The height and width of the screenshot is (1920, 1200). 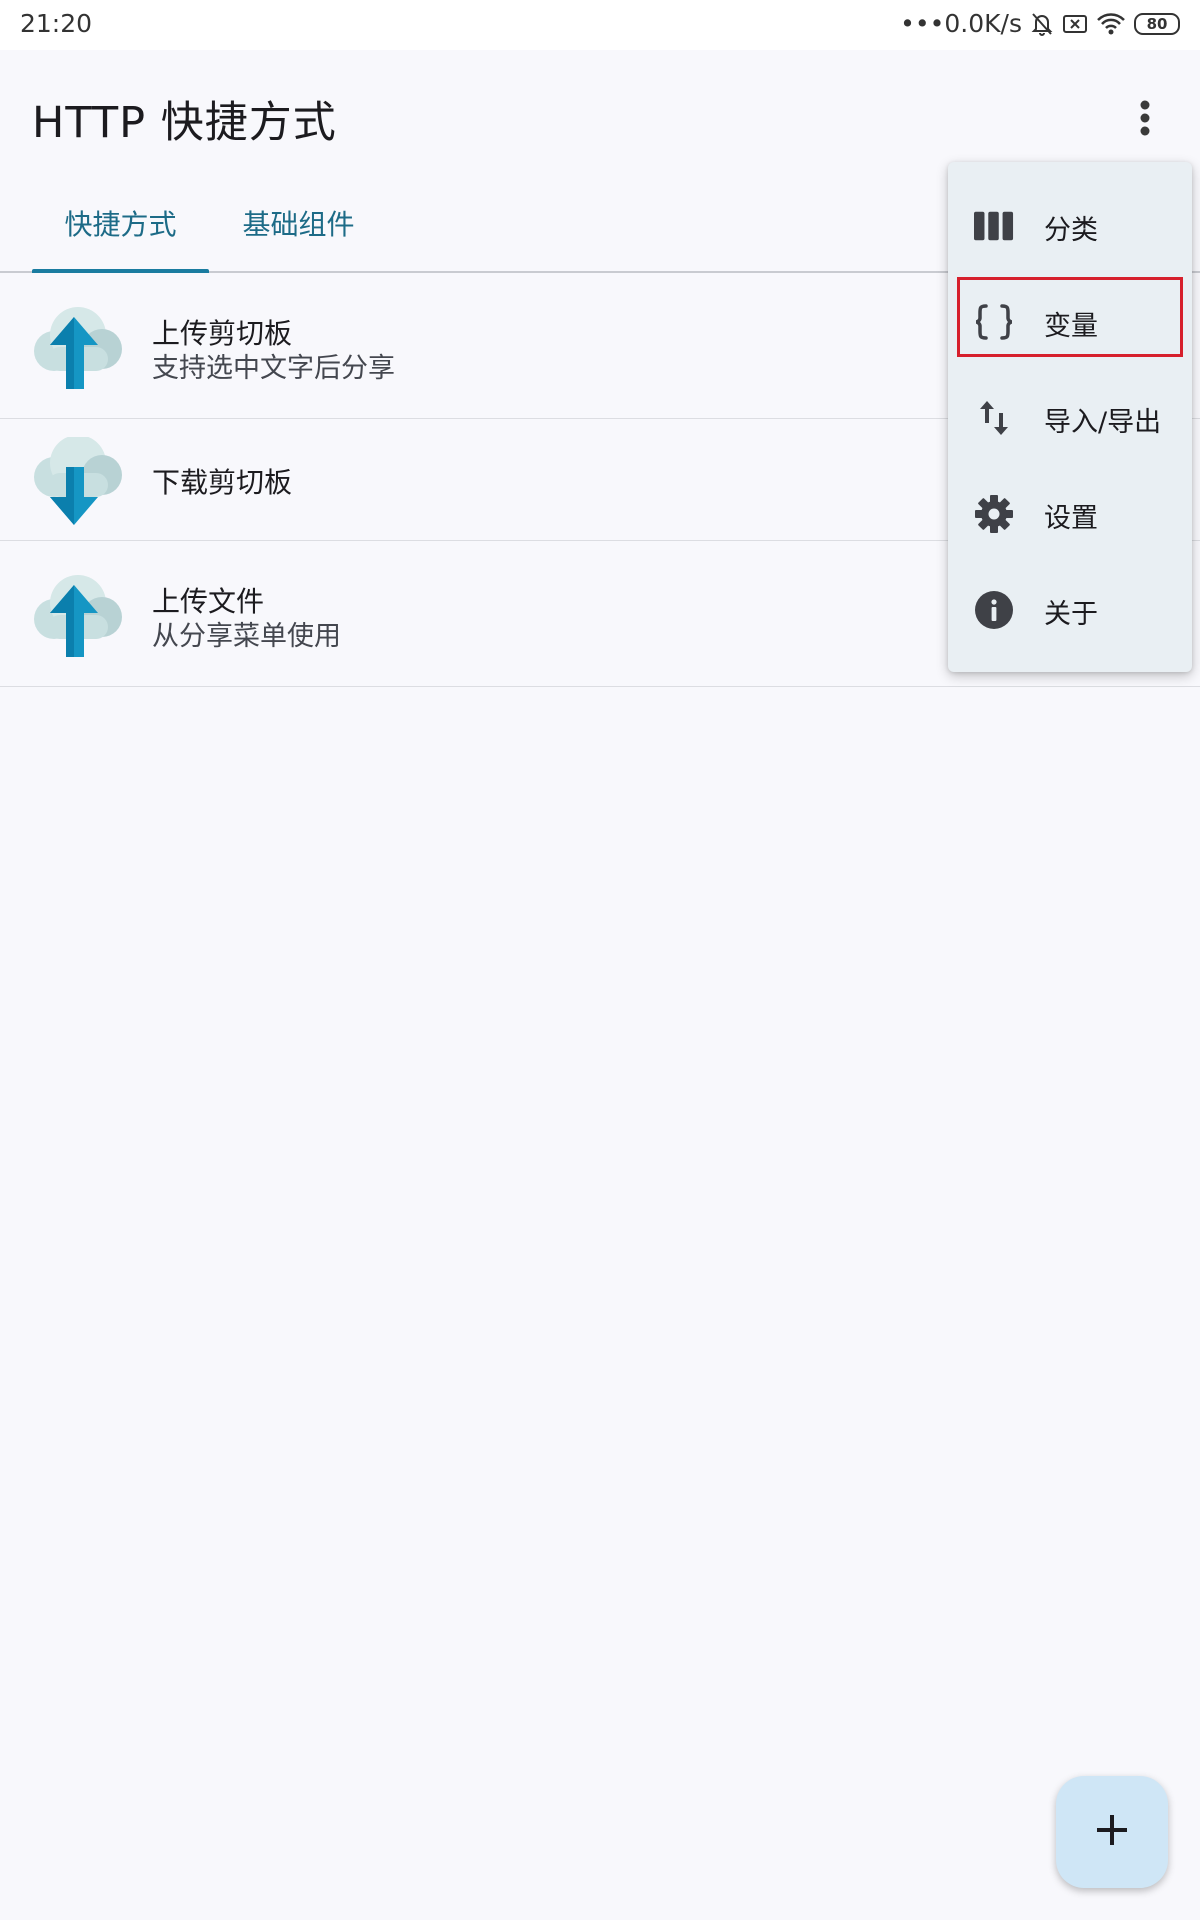 I want to click on more-options-button, so click(x=1145, y=120).